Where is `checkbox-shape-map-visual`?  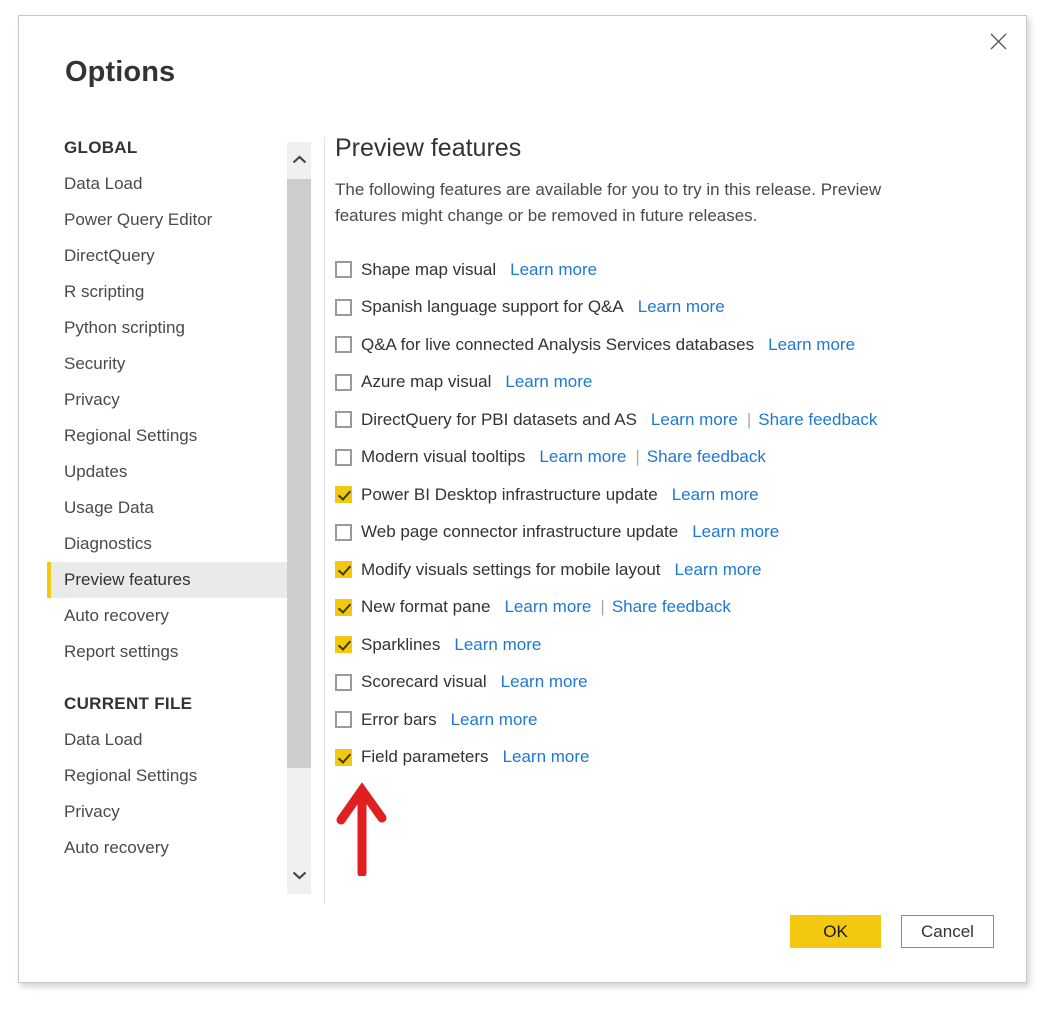 checkbox-shape-map-visual is located at coordinates (343, 270).